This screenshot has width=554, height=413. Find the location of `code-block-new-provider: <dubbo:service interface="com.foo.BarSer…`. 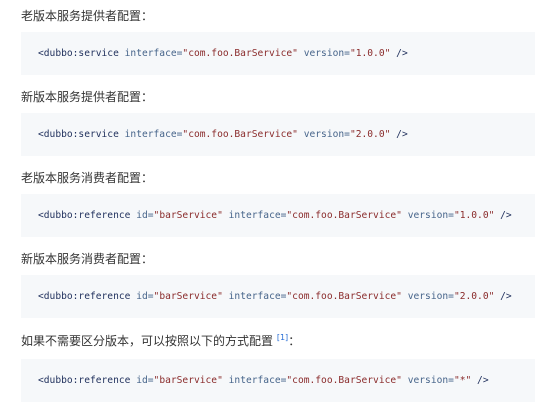

code-block-new-provider: <dubbo:service interface="com.foo.BarSer… is located at coordinates (278, 134).